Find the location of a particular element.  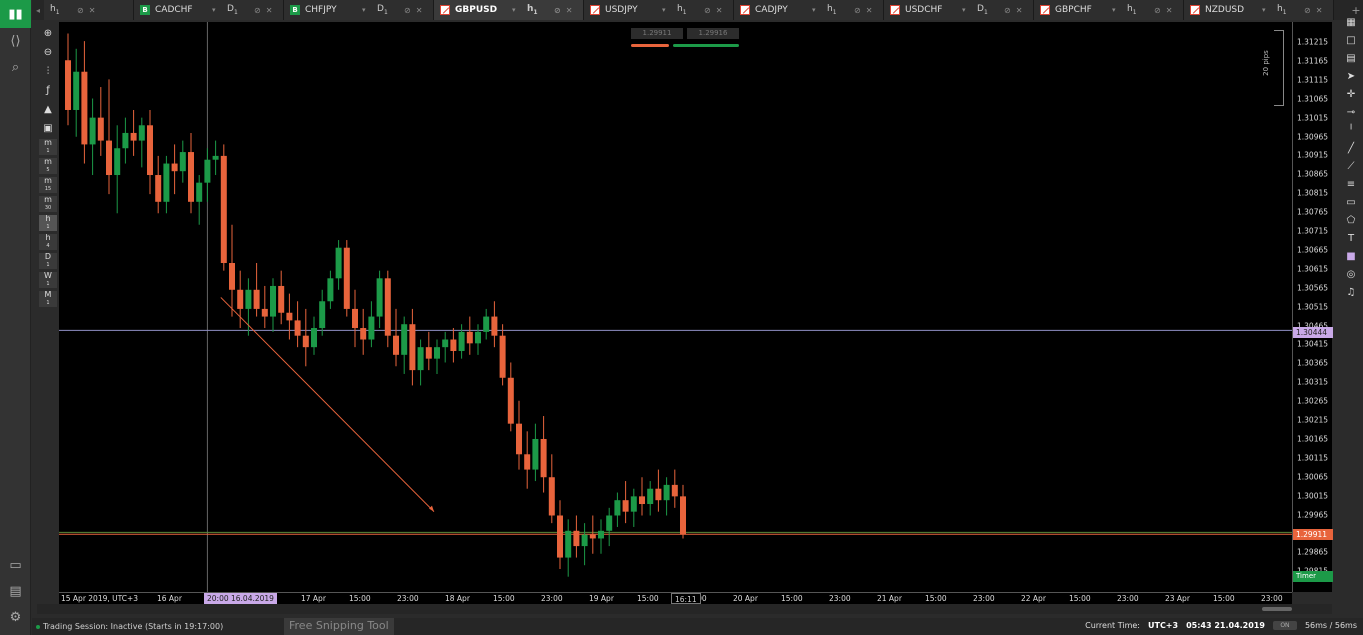

zoom-in-icon: ⊕ is located at coordinates (48, 33).